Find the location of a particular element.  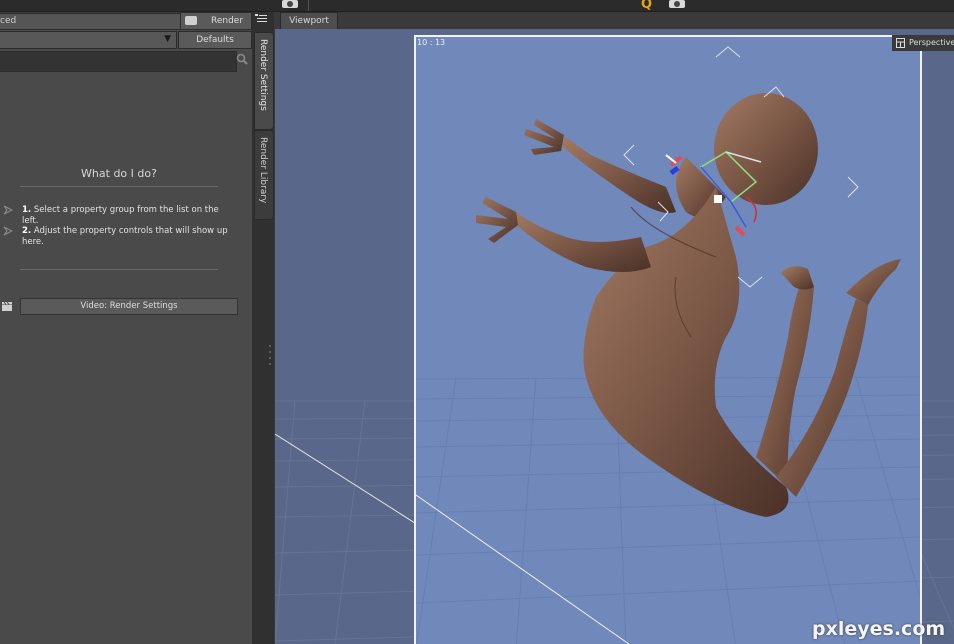

tab-label: Render Library is located at coordinates (263, 170).